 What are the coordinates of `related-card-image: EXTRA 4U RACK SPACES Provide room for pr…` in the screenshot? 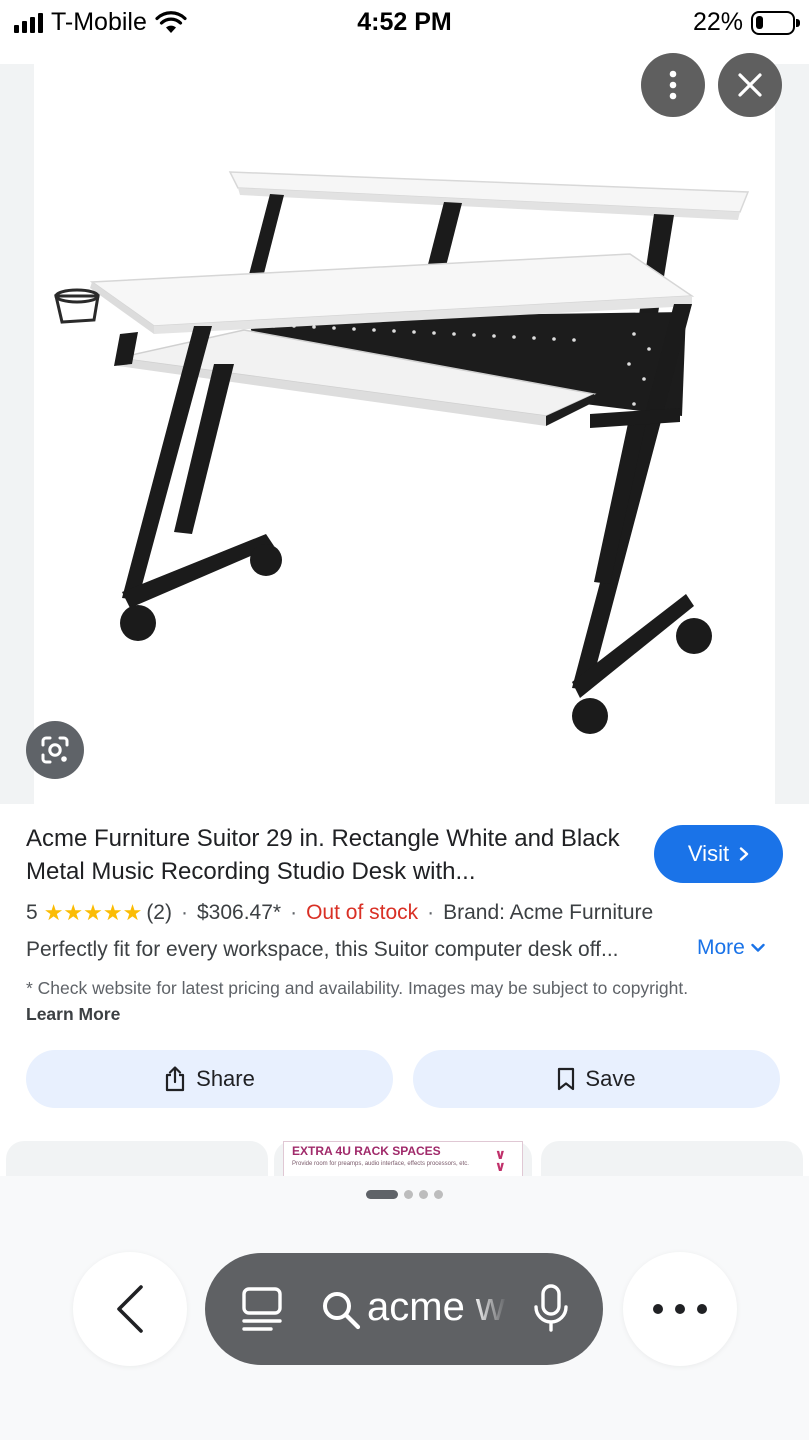 It's located at (403, 1161).